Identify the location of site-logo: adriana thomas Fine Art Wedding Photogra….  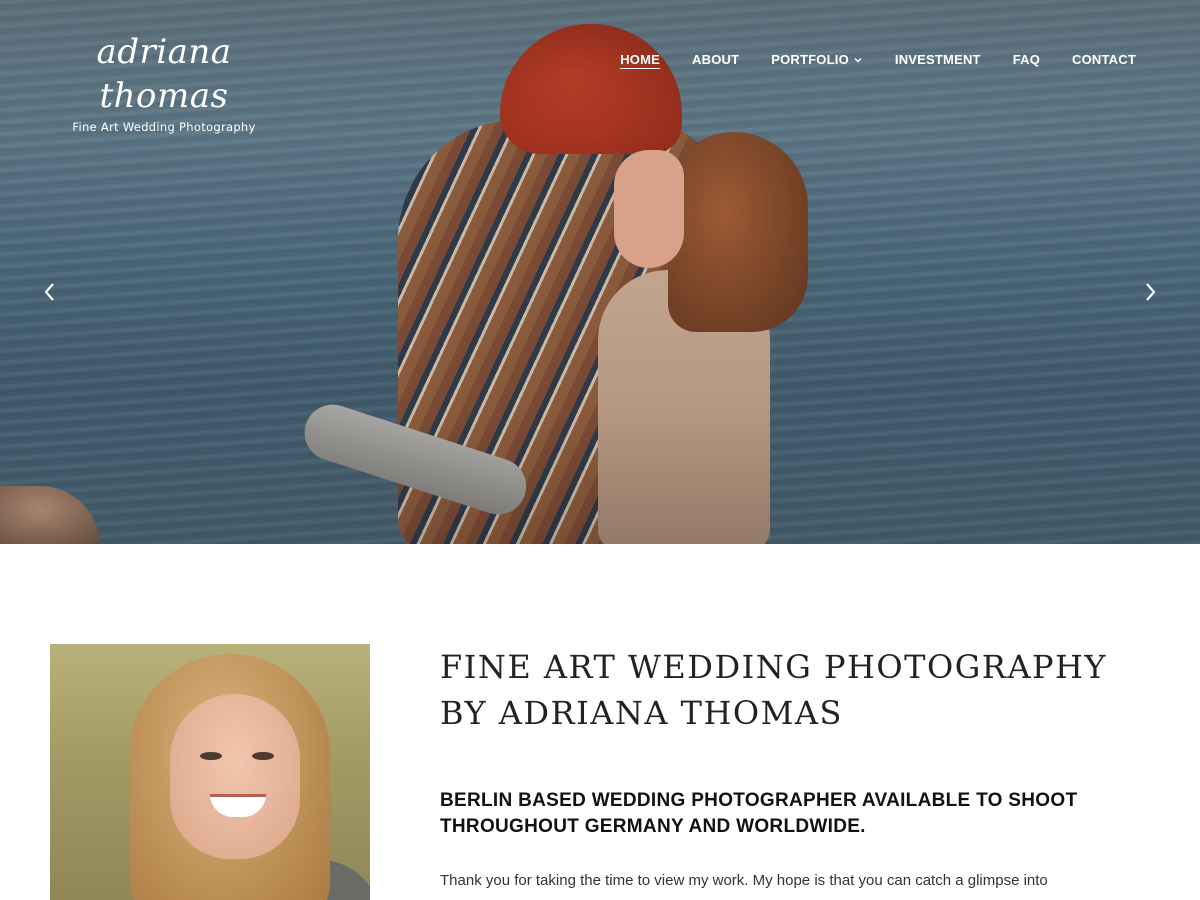
(164, 82).